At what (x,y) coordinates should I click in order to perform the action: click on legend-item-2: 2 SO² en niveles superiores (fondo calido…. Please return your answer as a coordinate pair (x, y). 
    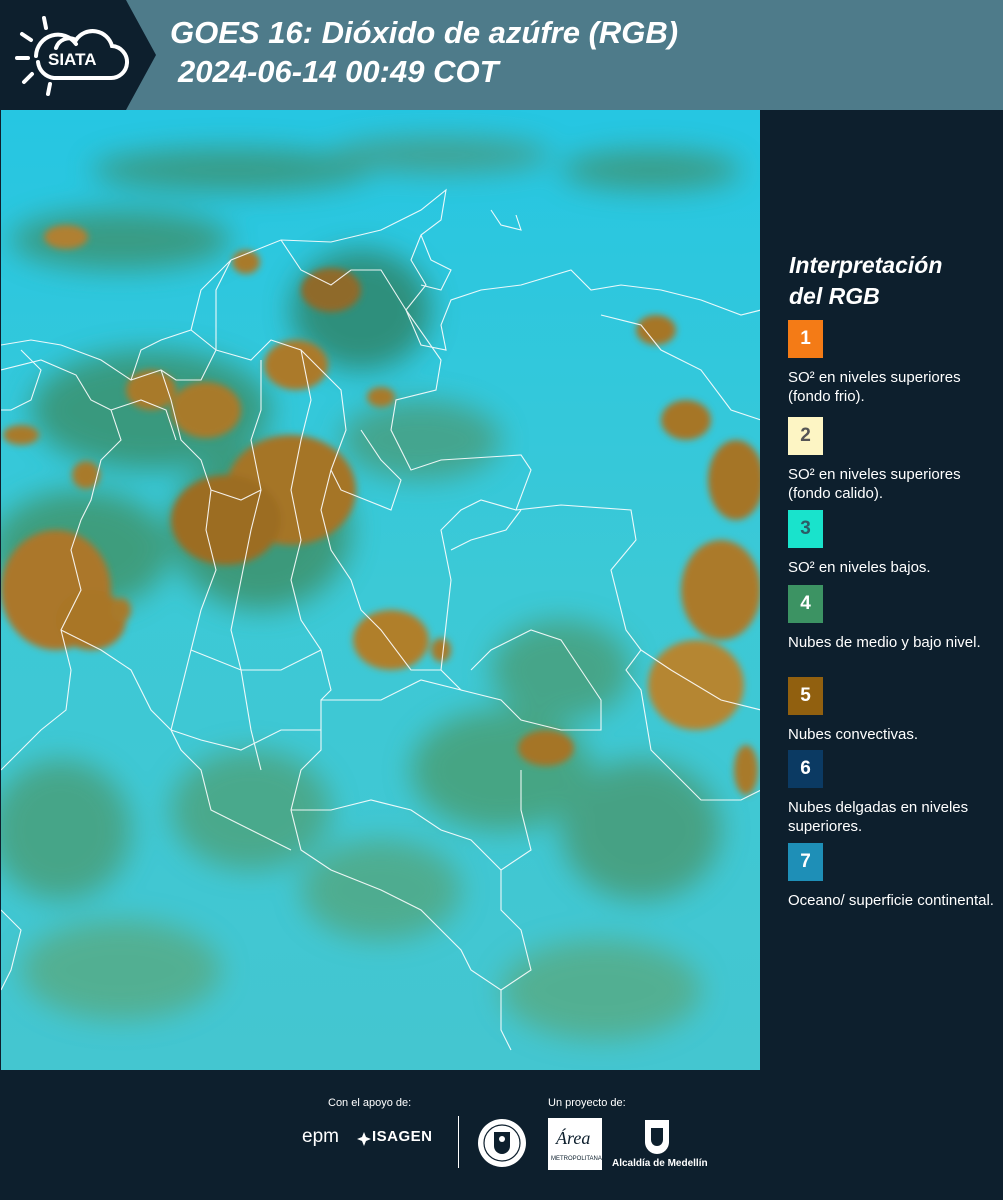
    Looking at the image, I should click on (893, 460).